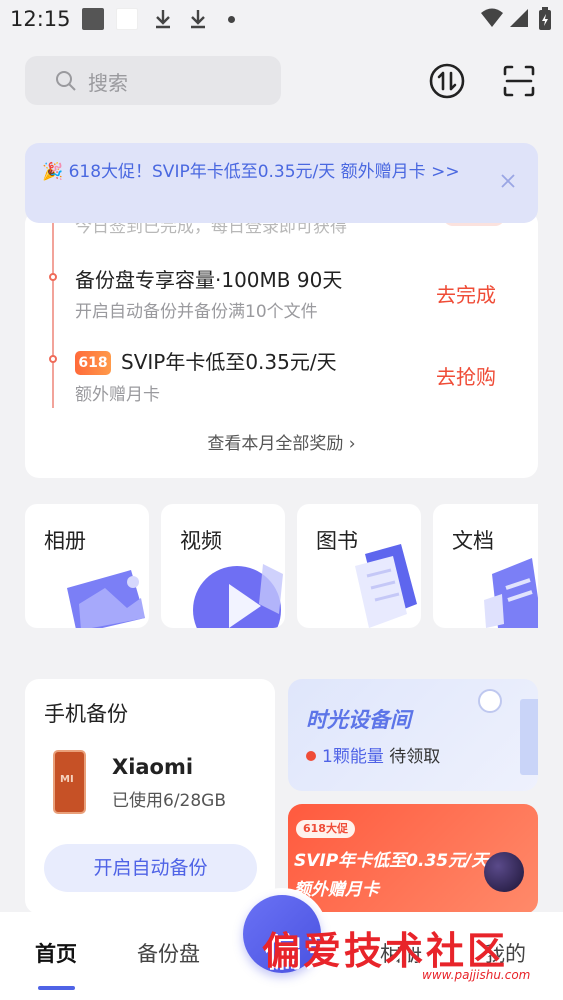 The image size is (563, 1000). What do you see at coordinates (56, 988) in the screenshot?
I see `active-tab-indicator` at bounding box center [56, 988].